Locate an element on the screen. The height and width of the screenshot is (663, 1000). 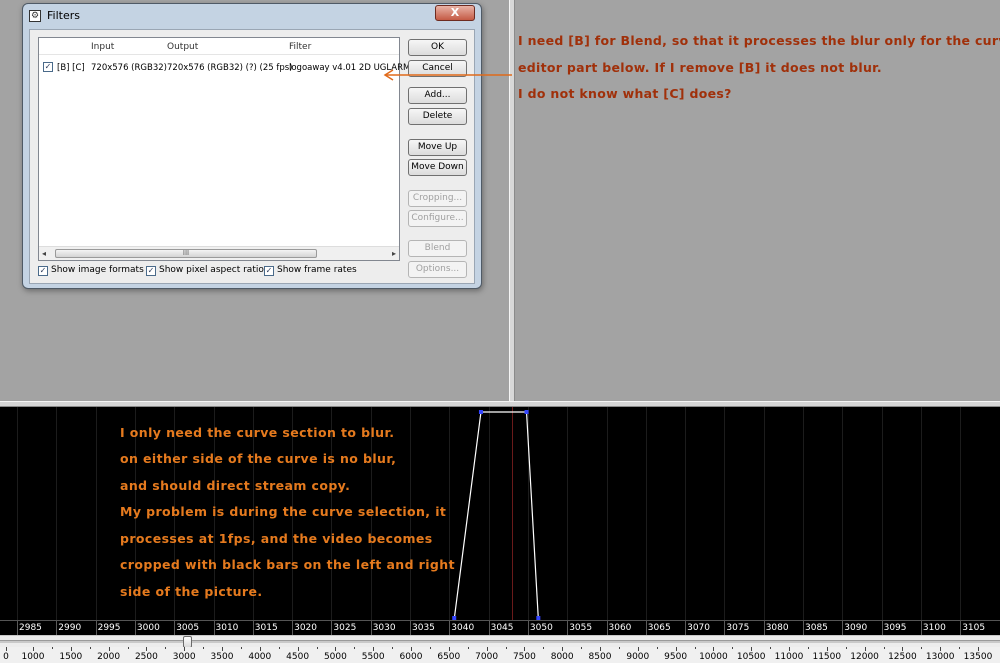
annotation-line: I do not know what [C] does? is located at coordinates (625, 93).